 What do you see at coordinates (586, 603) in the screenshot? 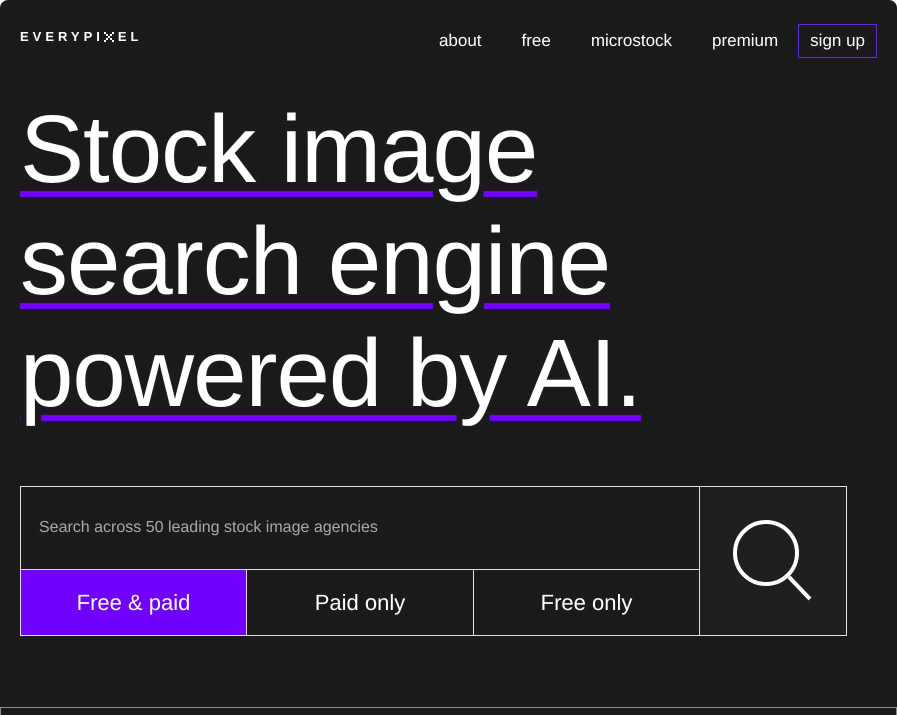
I see `filter-tab: Free only` at bounding box center [586, 603].